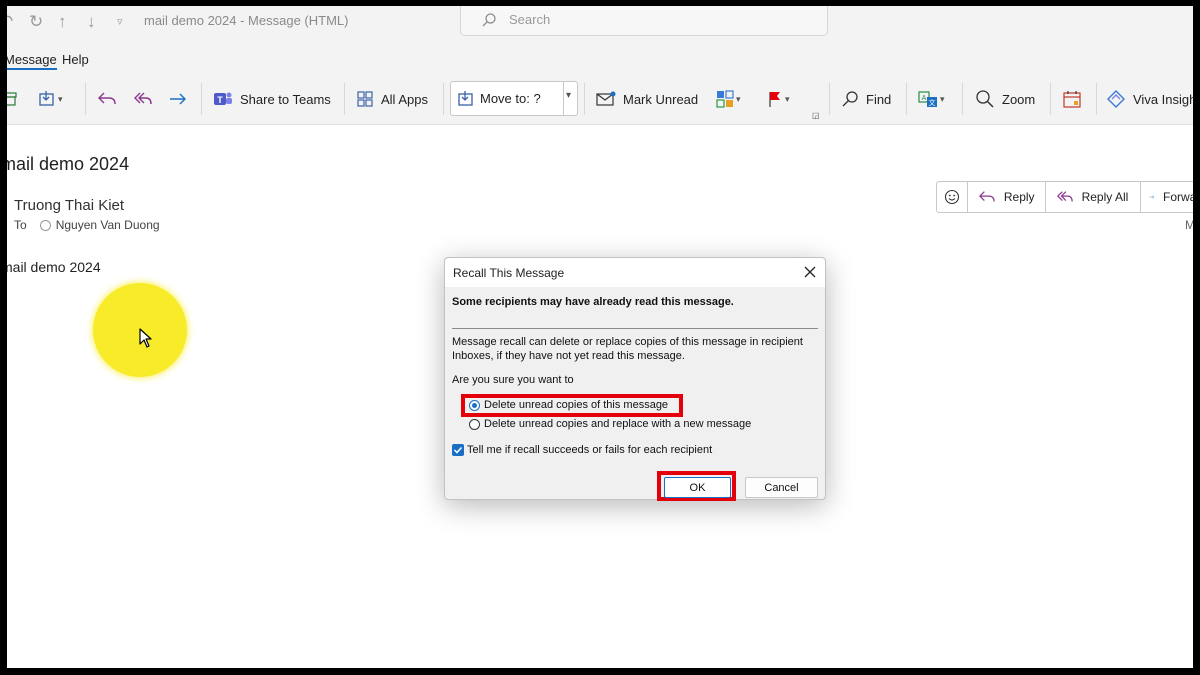 Image resolution: width=1200 pixels, height=675 pixels. I want to click on redo-icon: ↻, so click(36, 22).